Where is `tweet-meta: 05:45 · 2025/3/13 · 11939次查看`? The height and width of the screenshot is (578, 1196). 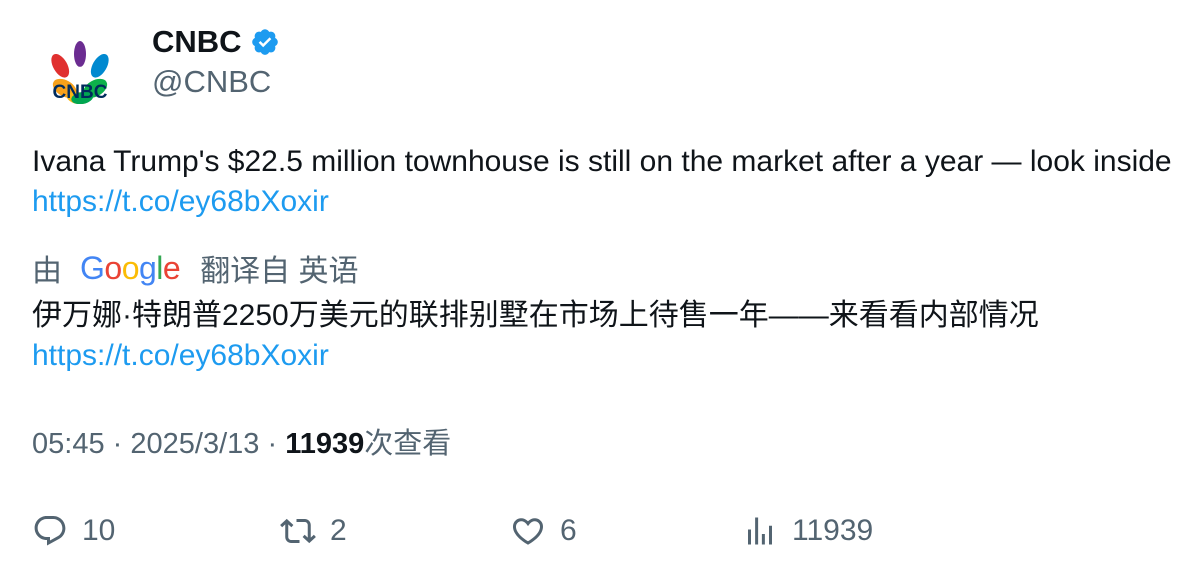 tweet-meta: 05:45 · 2025/3/13 · 11939次查看 is located at coordinates (241, 444).